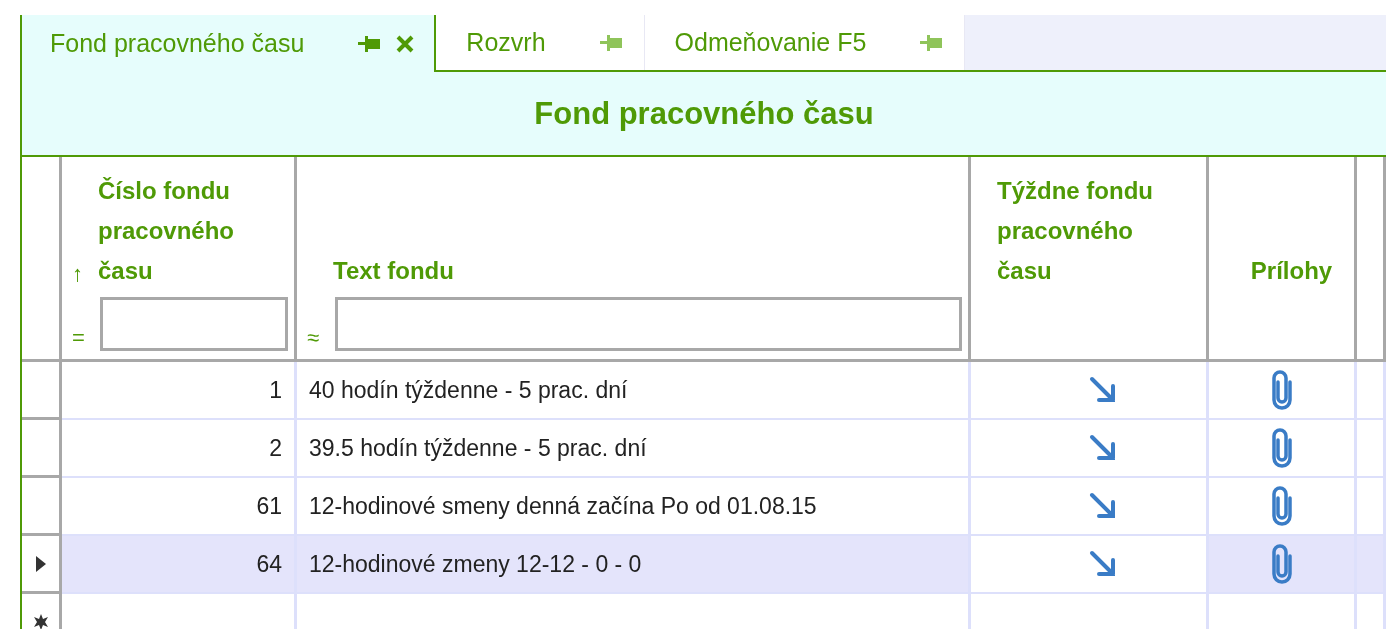 This screenshot has width=1386, height=629. Describe the element at coordinates (393, 271) in the screenshot. I see `column-header: Text fondu` at that location.